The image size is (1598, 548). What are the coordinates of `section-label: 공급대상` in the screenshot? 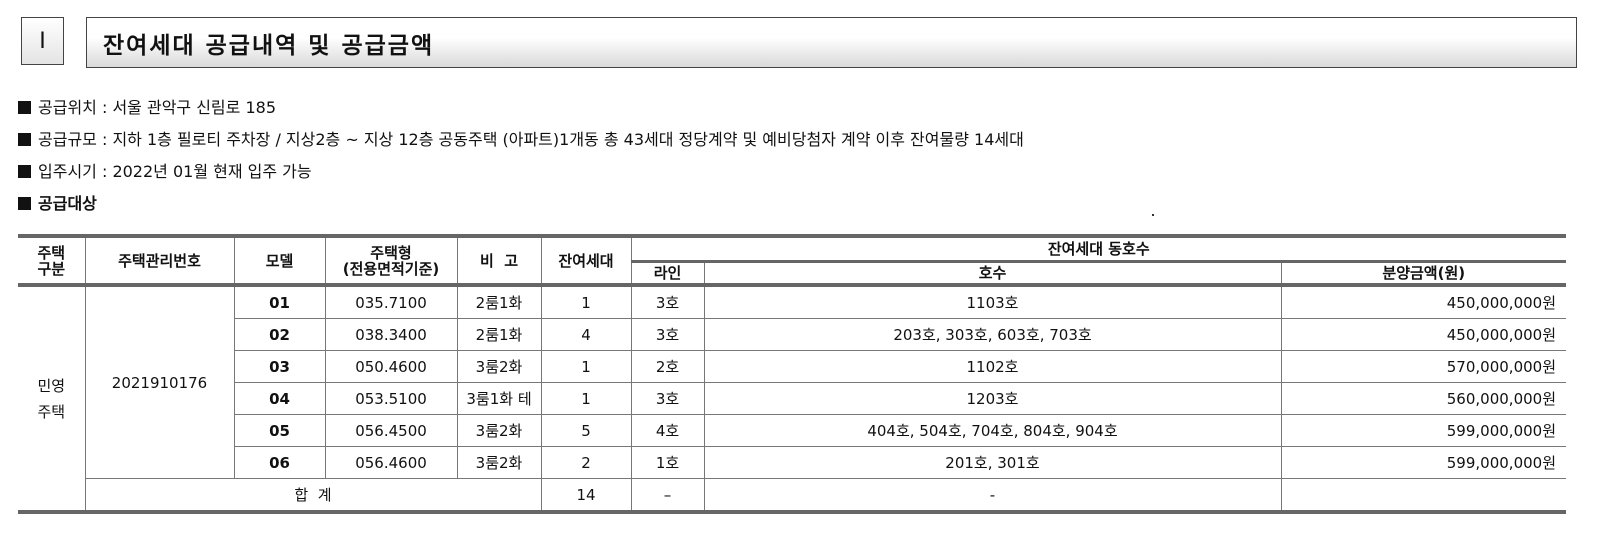 It's located at (57, 202).